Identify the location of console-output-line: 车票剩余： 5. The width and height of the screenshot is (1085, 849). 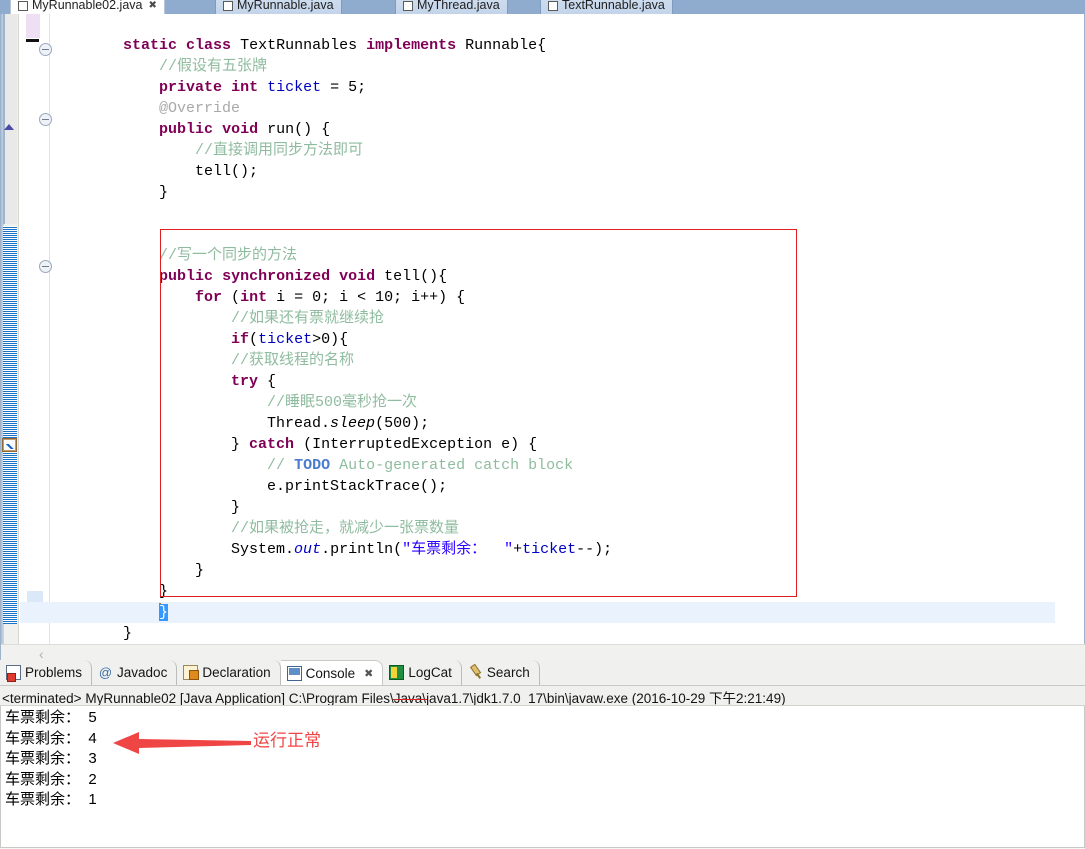
(51, 717).